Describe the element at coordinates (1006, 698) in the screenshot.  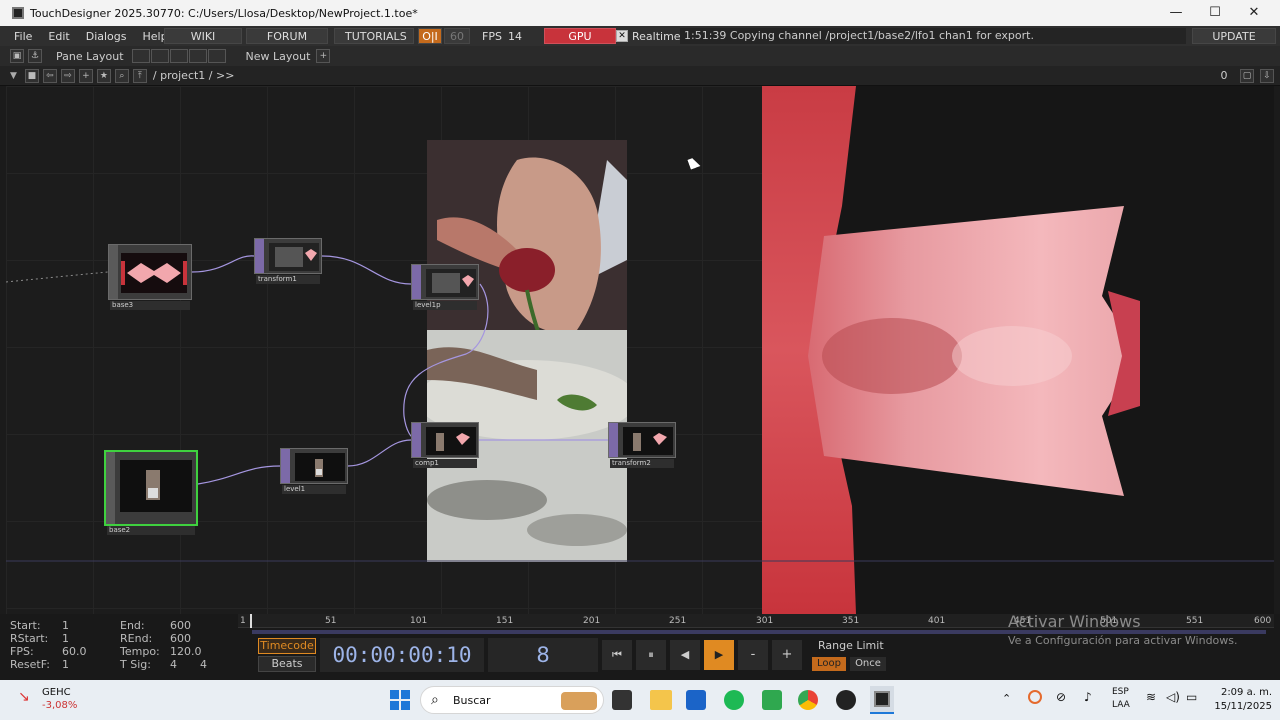
I see `chevron-up-icon: ⌃` at that location.